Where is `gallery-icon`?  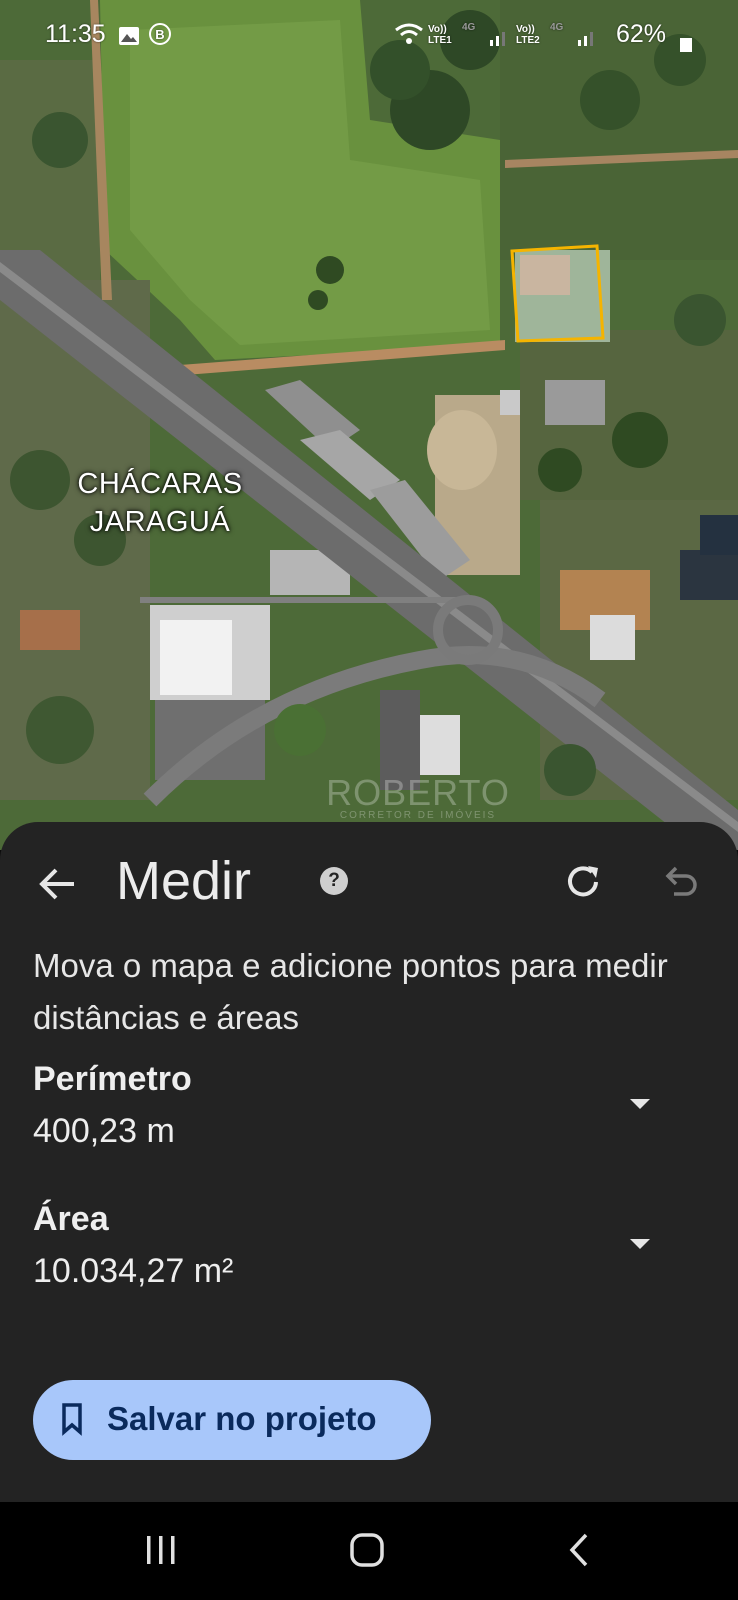 gallery-icon is located at coordinates (129, 38).